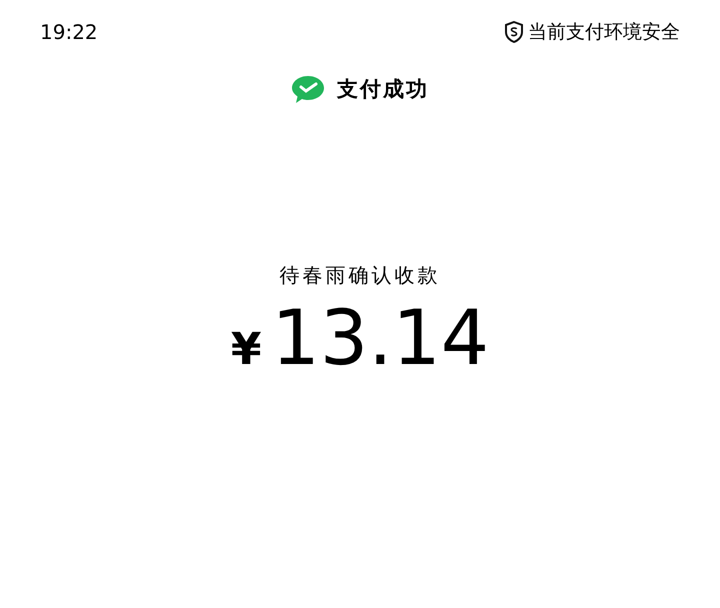 The height and width of the screenshot is (608, 720). What do you see at coordinates (360, 275) in the screenshot?
I see `payee-label: 待春雨确认收款` at bounding box center [360, 275].